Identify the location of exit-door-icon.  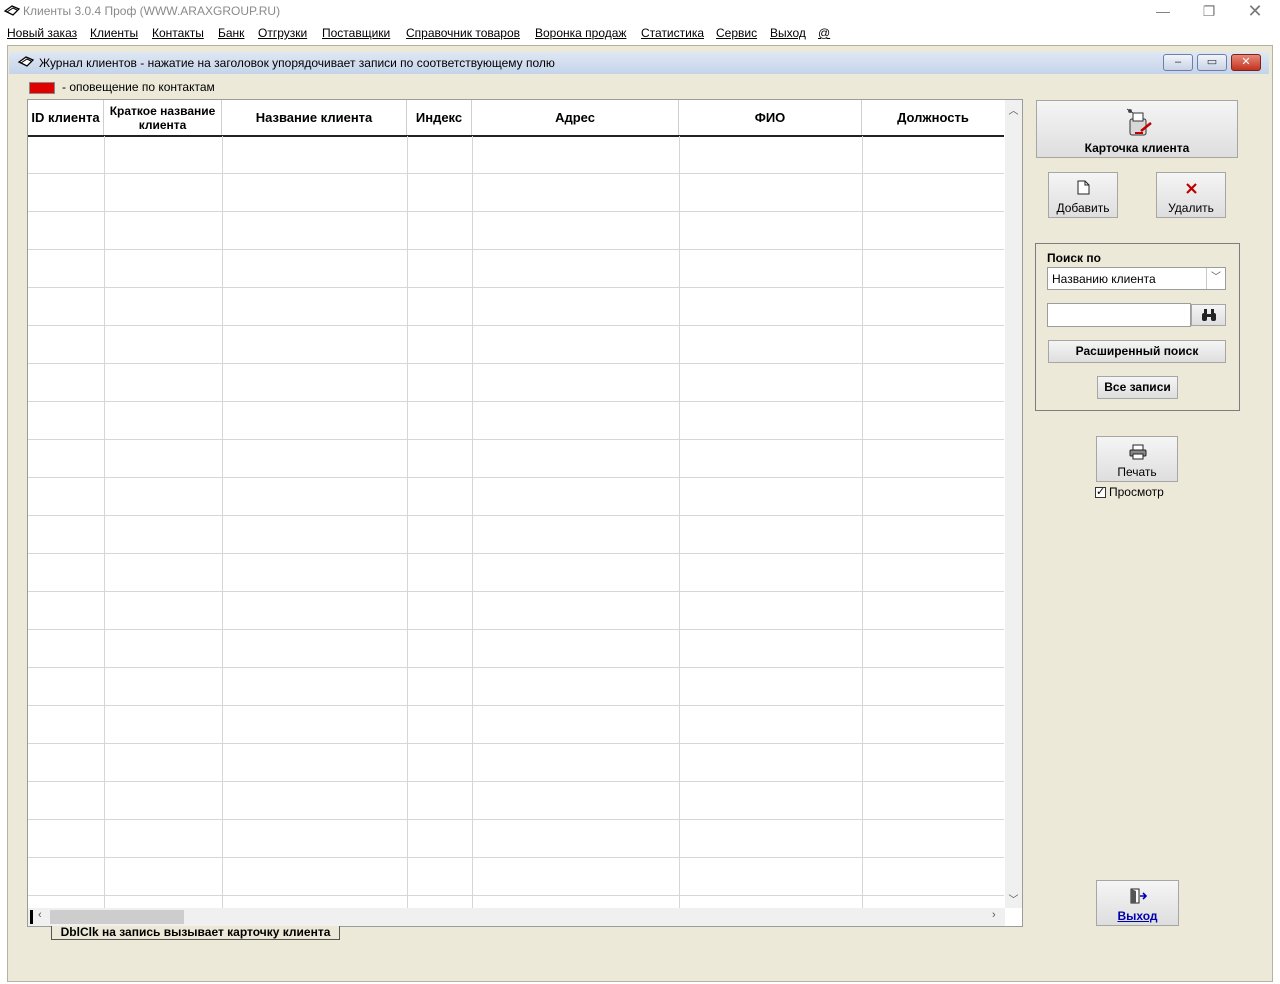
(1138, 896).